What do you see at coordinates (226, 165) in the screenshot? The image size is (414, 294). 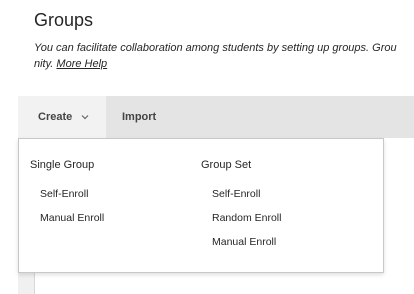 I see `group-set-header: Group Set` at bounding box center [226, 165].